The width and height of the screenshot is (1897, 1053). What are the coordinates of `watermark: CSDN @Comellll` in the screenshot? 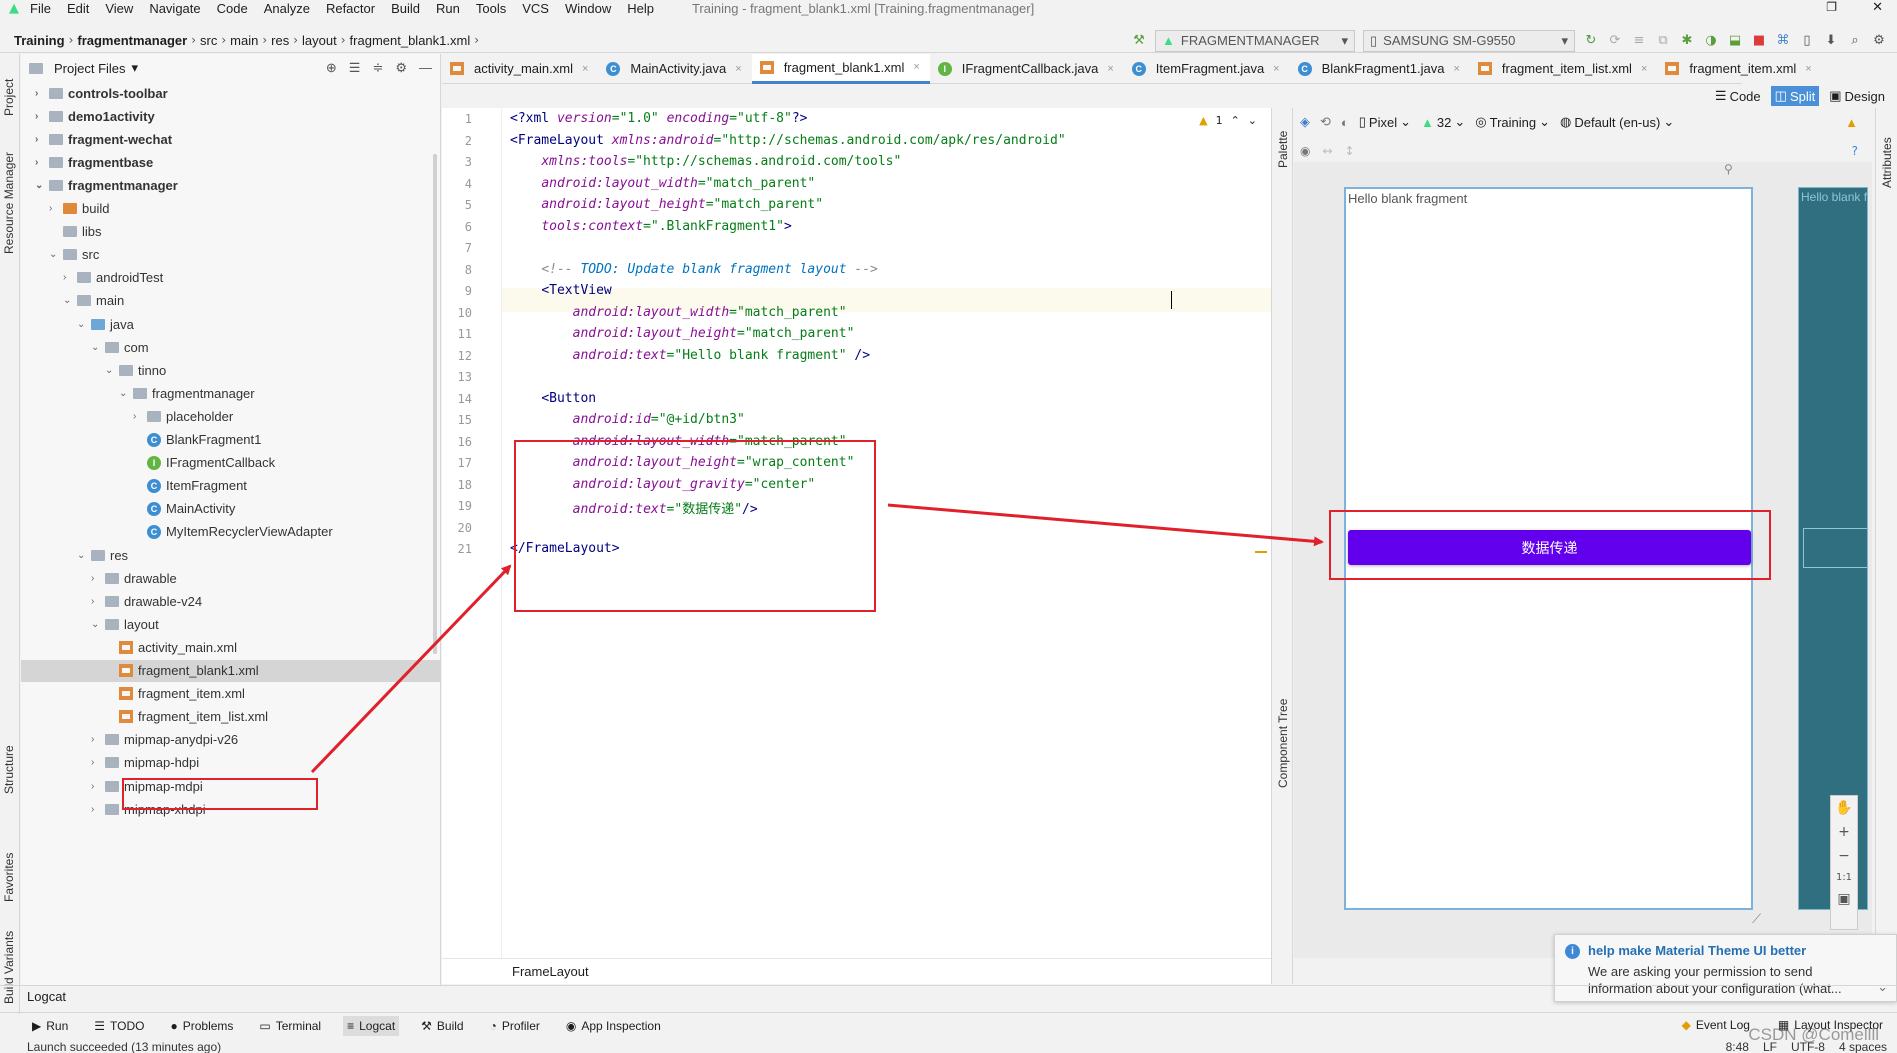 It's located at (1813, 1034).